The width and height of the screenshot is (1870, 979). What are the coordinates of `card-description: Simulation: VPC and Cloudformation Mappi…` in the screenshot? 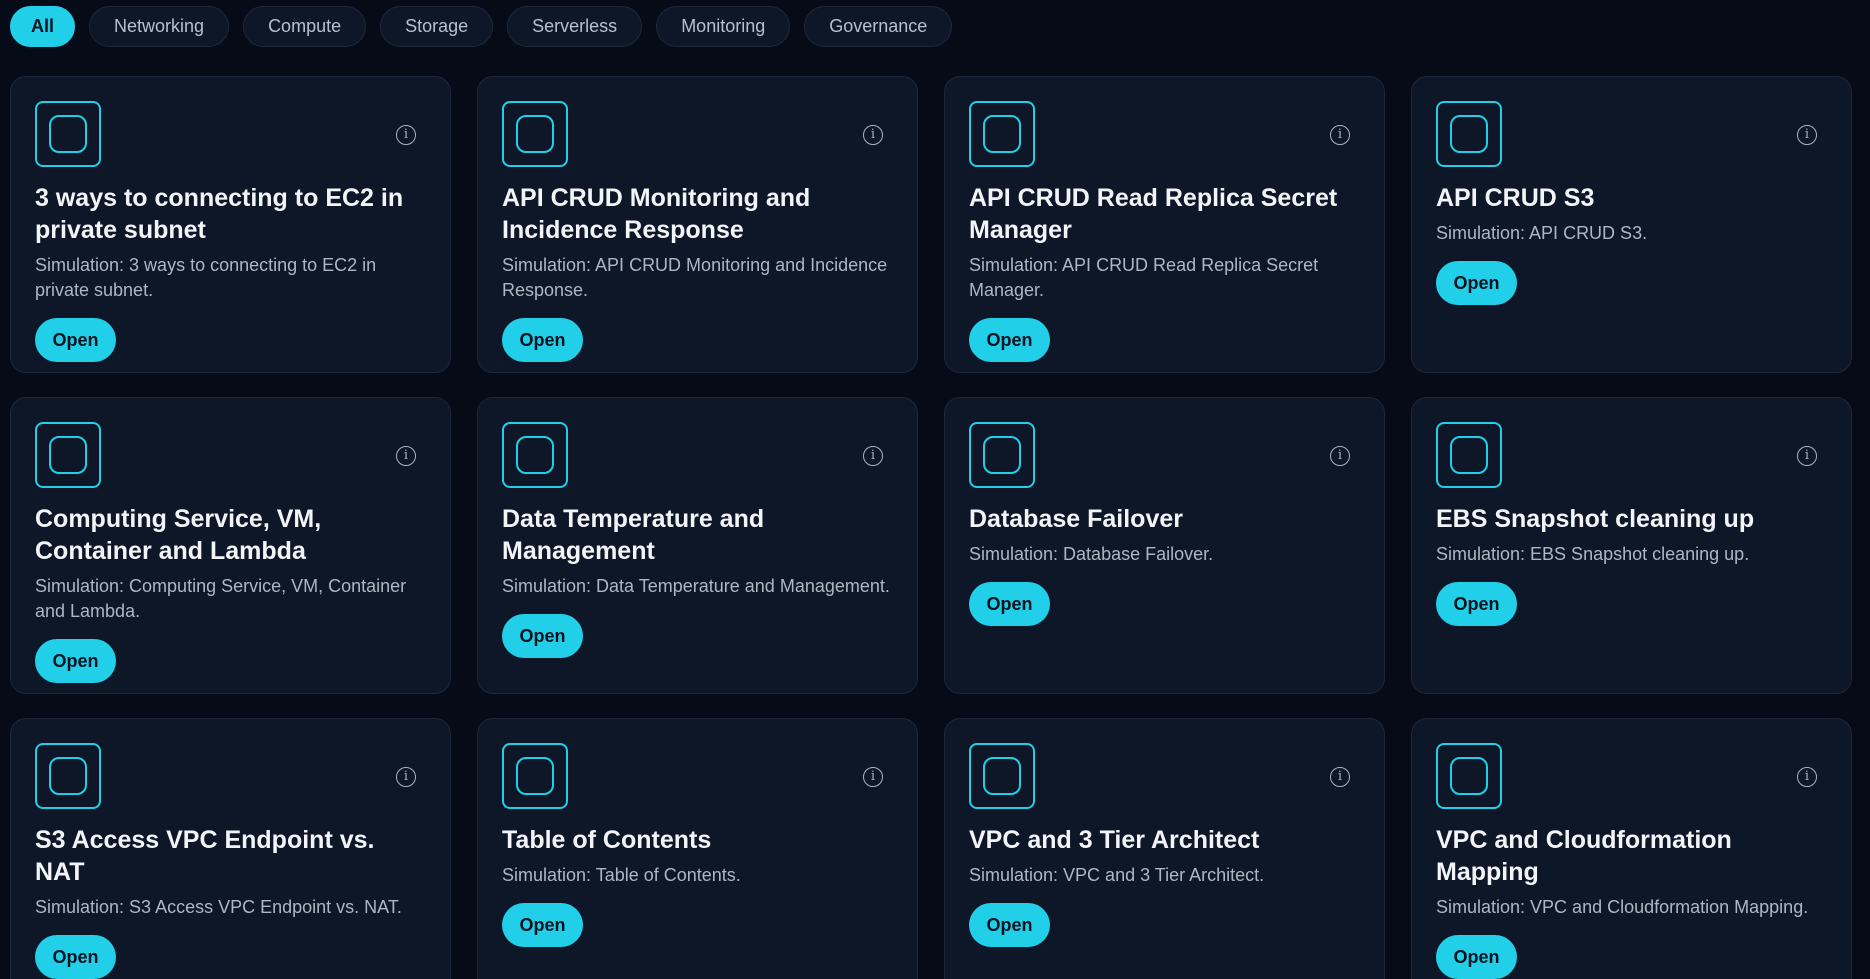 It's located at (1622, 907).